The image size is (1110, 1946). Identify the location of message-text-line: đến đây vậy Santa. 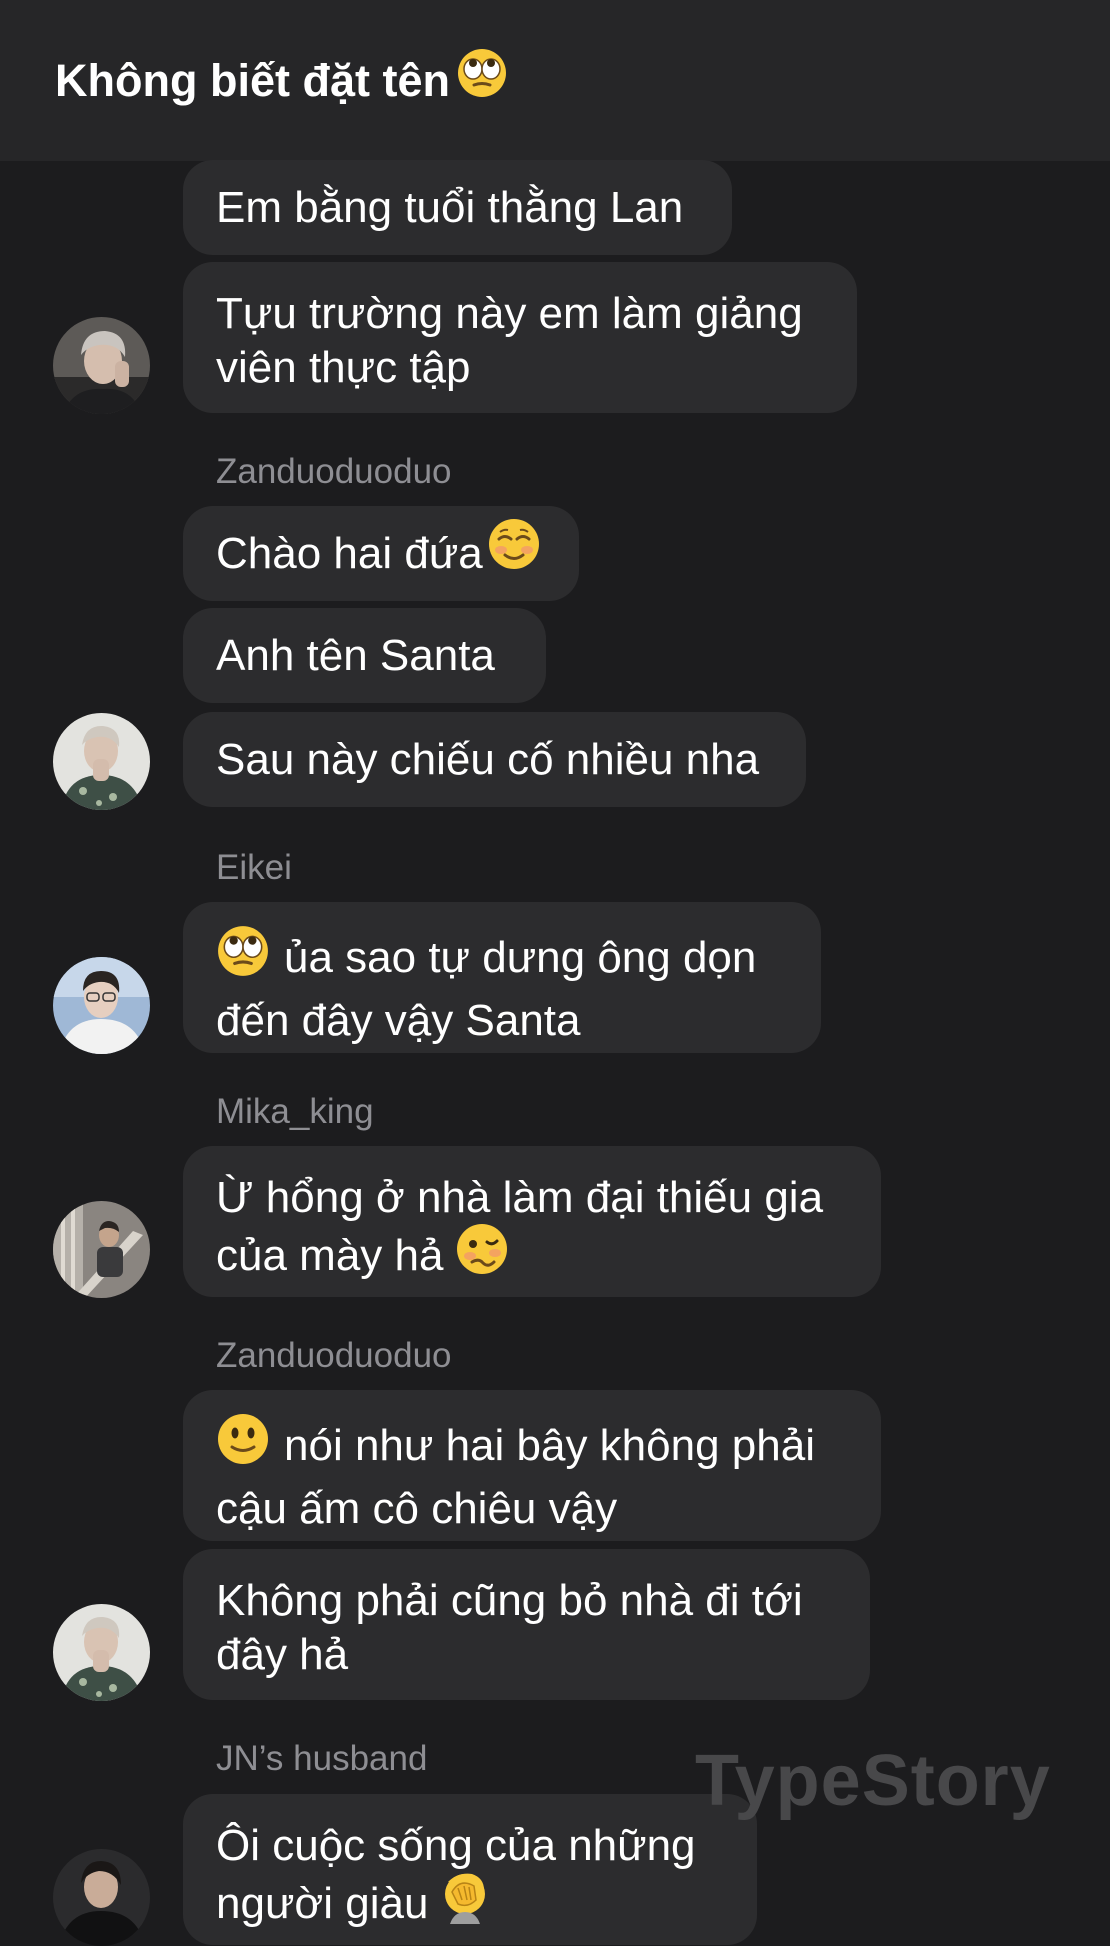
(398, 1020).